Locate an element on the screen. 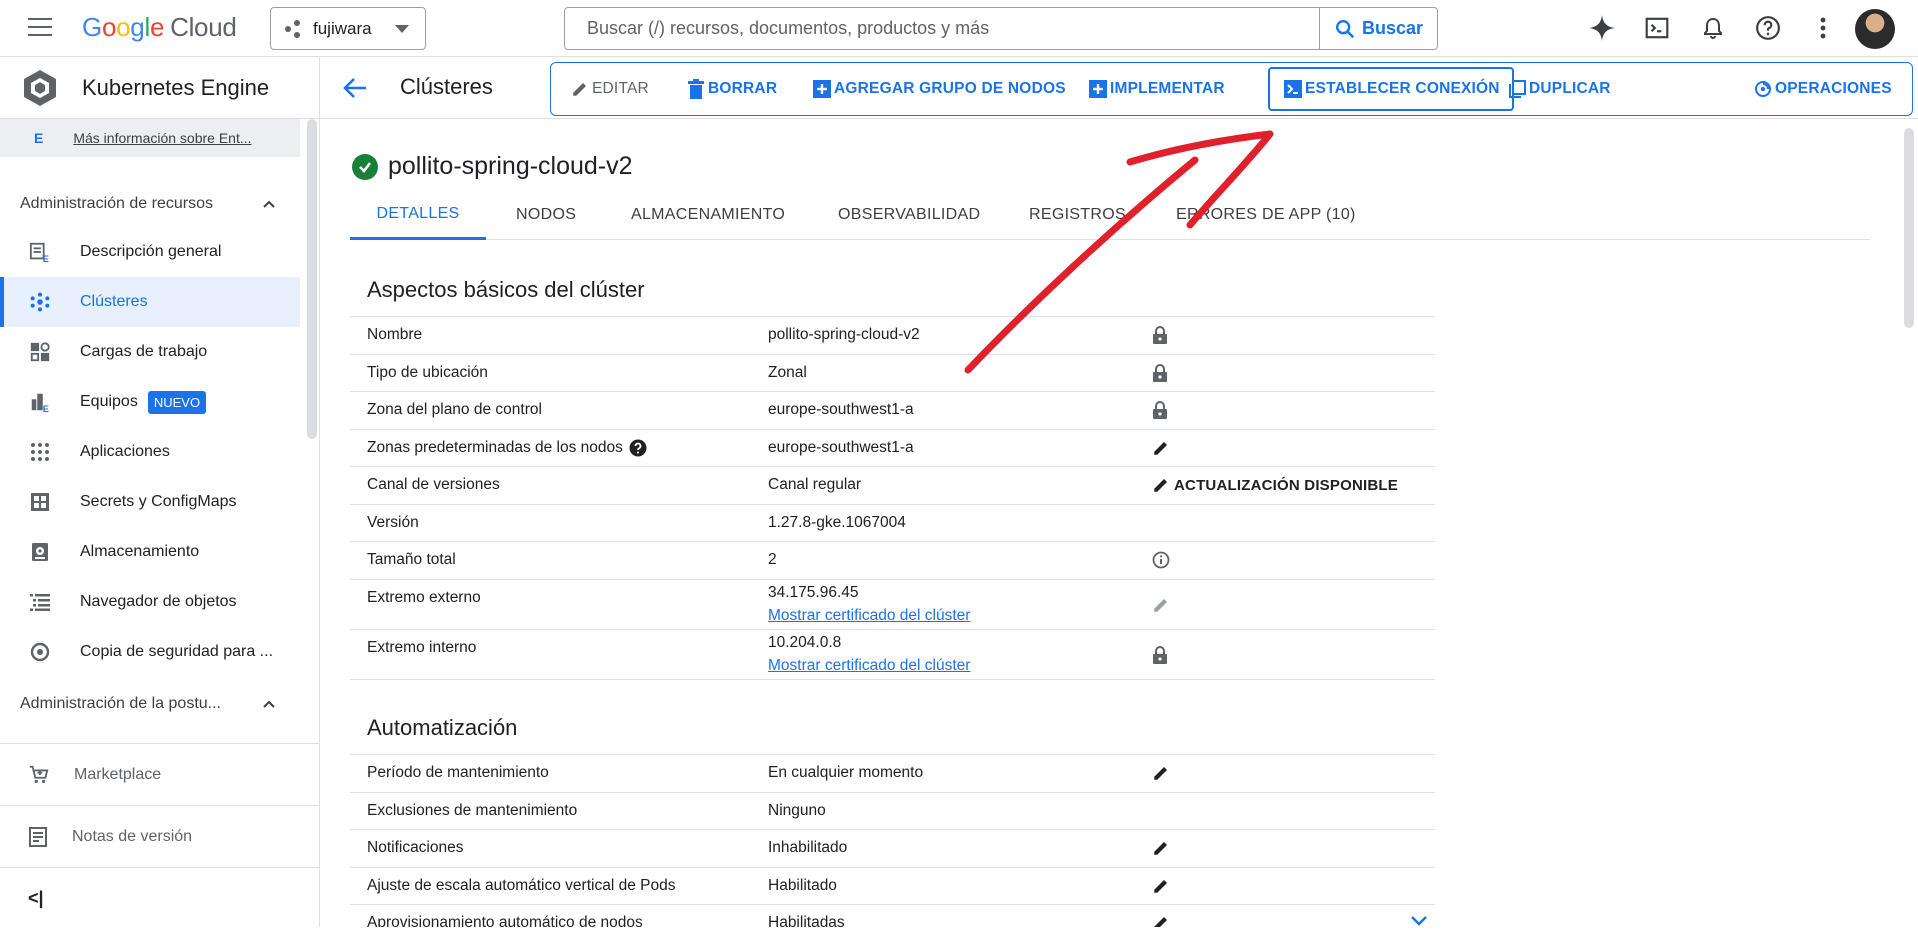 This screenshot has height=929, width=1918. sidebar-item-workloads: Cargas de trabajo is located at coordinates (150, 352).